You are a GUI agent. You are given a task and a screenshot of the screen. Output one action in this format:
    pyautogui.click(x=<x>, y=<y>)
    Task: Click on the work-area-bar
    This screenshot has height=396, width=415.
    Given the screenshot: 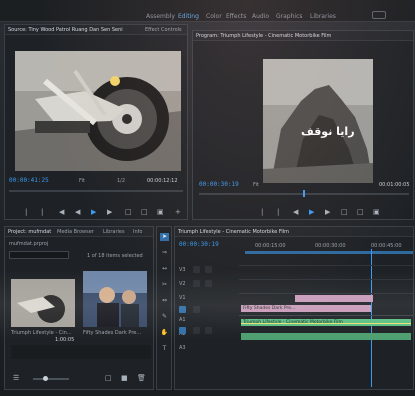 What is the action you would take?
    pyautogui.click(x=329, y=252)
    